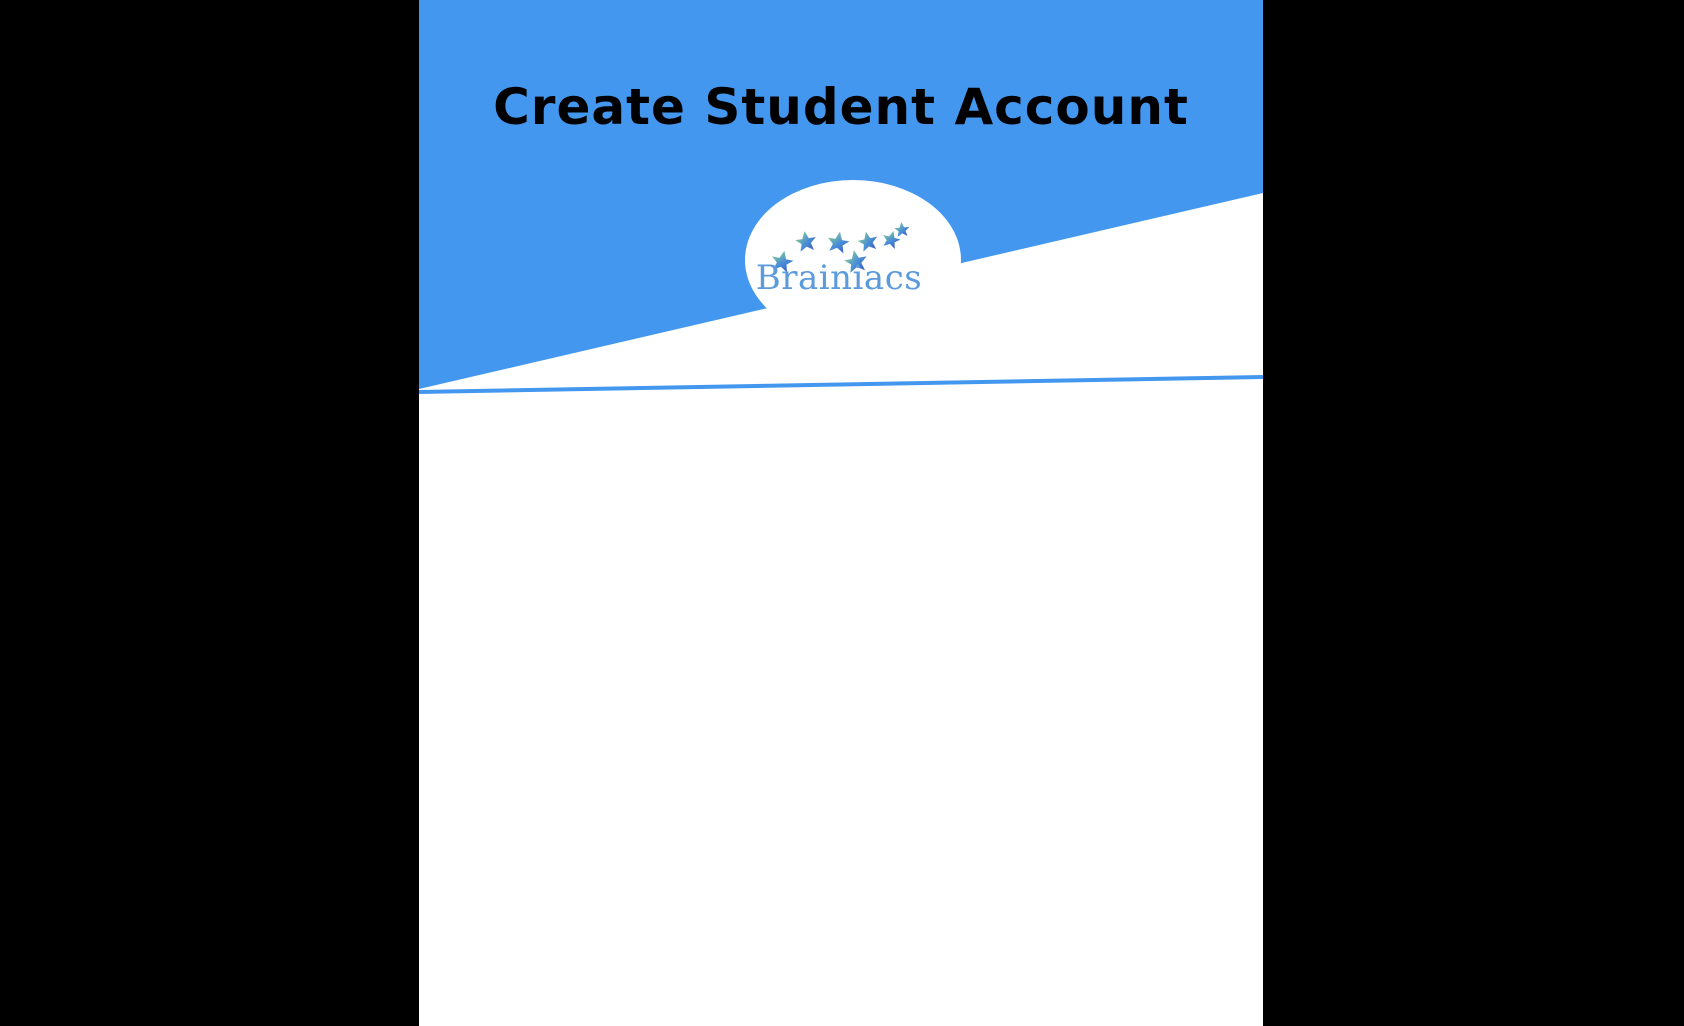  What do you see at coordinates (841, 107) in the screenshot?
I see `page-title: Create Student Account` at bounding box center [841, 107].